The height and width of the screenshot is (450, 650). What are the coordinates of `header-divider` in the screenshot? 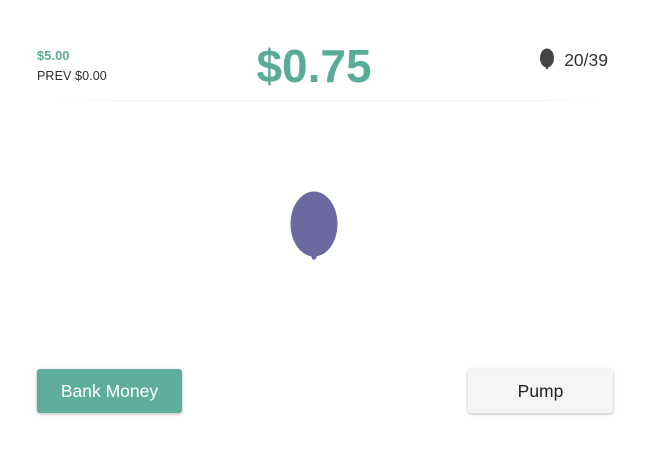 It's located at (330, 100).